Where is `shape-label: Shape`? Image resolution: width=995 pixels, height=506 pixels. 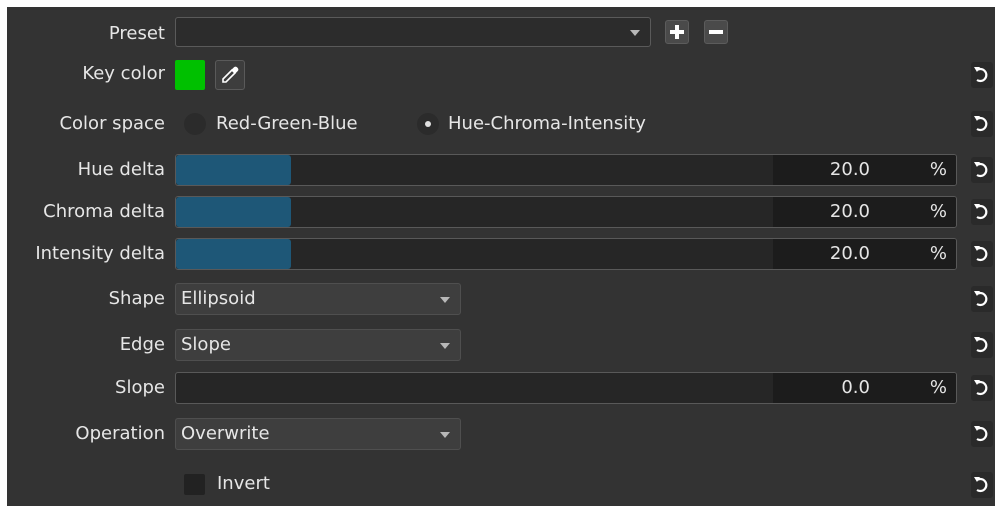
shape-label: Shape is located at coordinates (136, 298).